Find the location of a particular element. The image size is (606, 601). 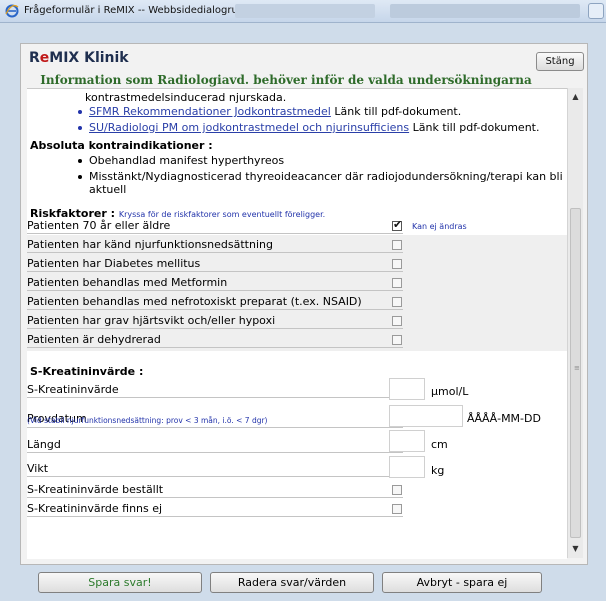

date-format-hint: ÅÅÅÅ-MM-DD is located at coordinates (504, 418).